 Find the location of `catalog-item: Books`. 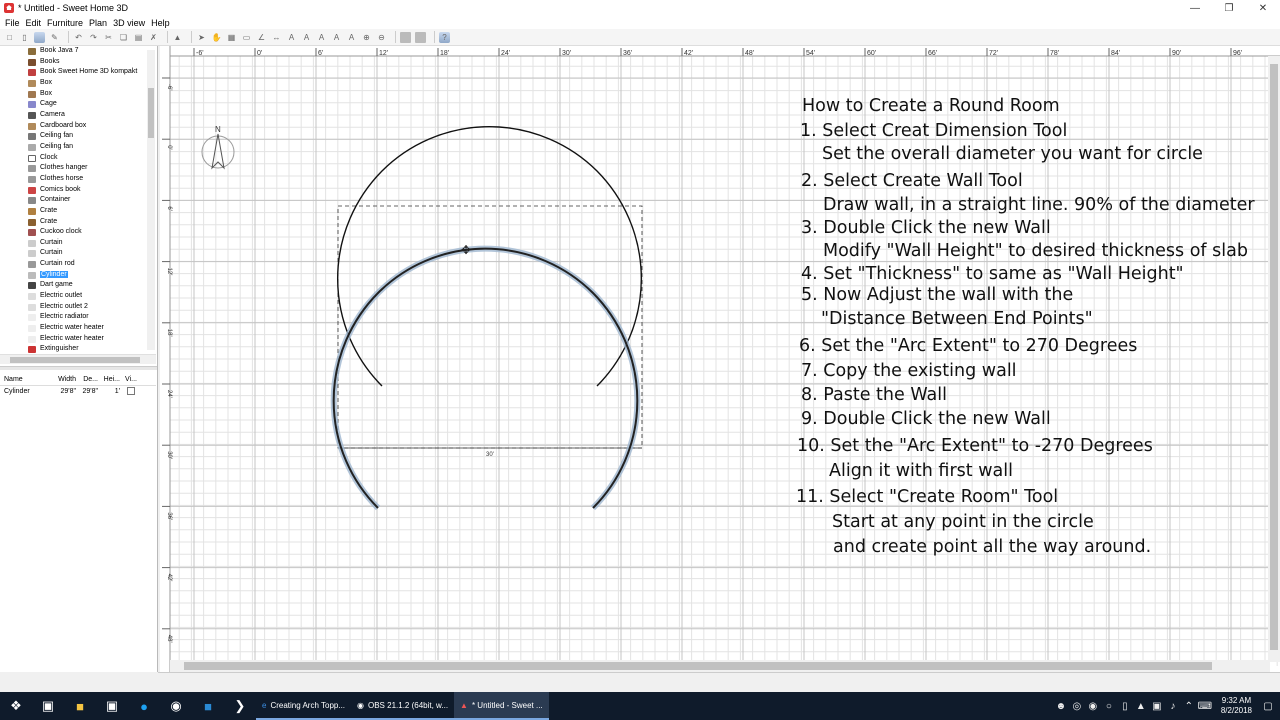

catalog-item: Books is located at coordinates (78, 62).